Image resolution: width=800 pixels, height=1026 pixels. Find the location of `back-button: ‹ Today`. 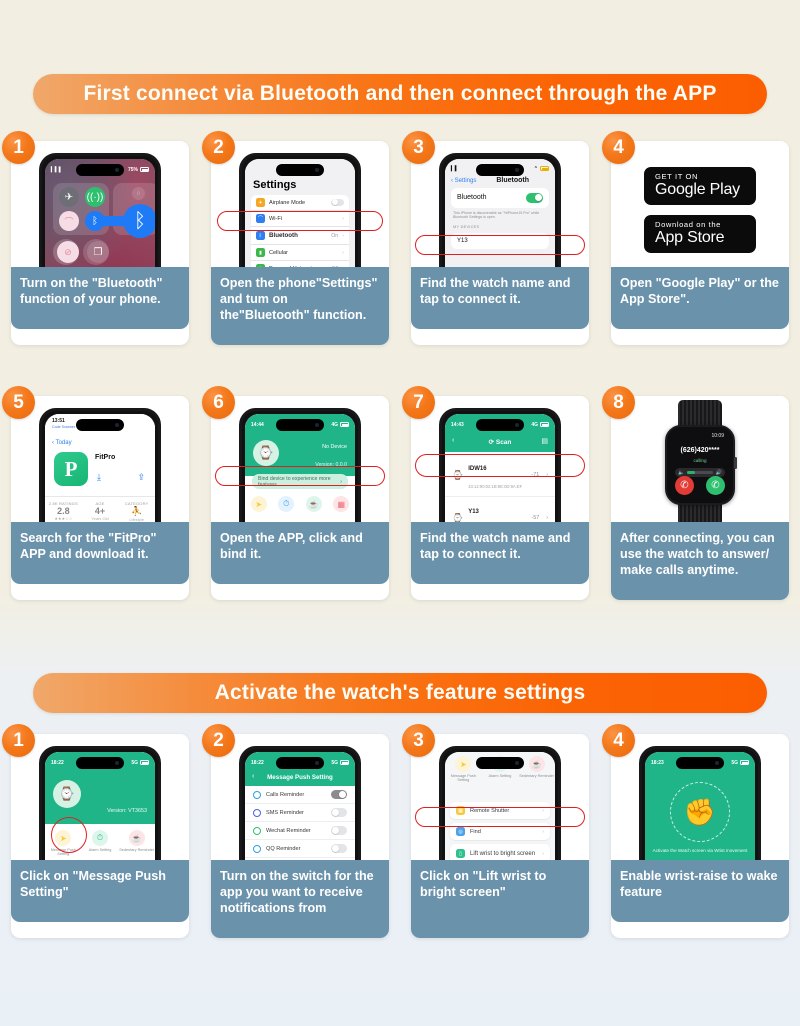

back-button: ‹ Today is located at coordinates (62, 443).